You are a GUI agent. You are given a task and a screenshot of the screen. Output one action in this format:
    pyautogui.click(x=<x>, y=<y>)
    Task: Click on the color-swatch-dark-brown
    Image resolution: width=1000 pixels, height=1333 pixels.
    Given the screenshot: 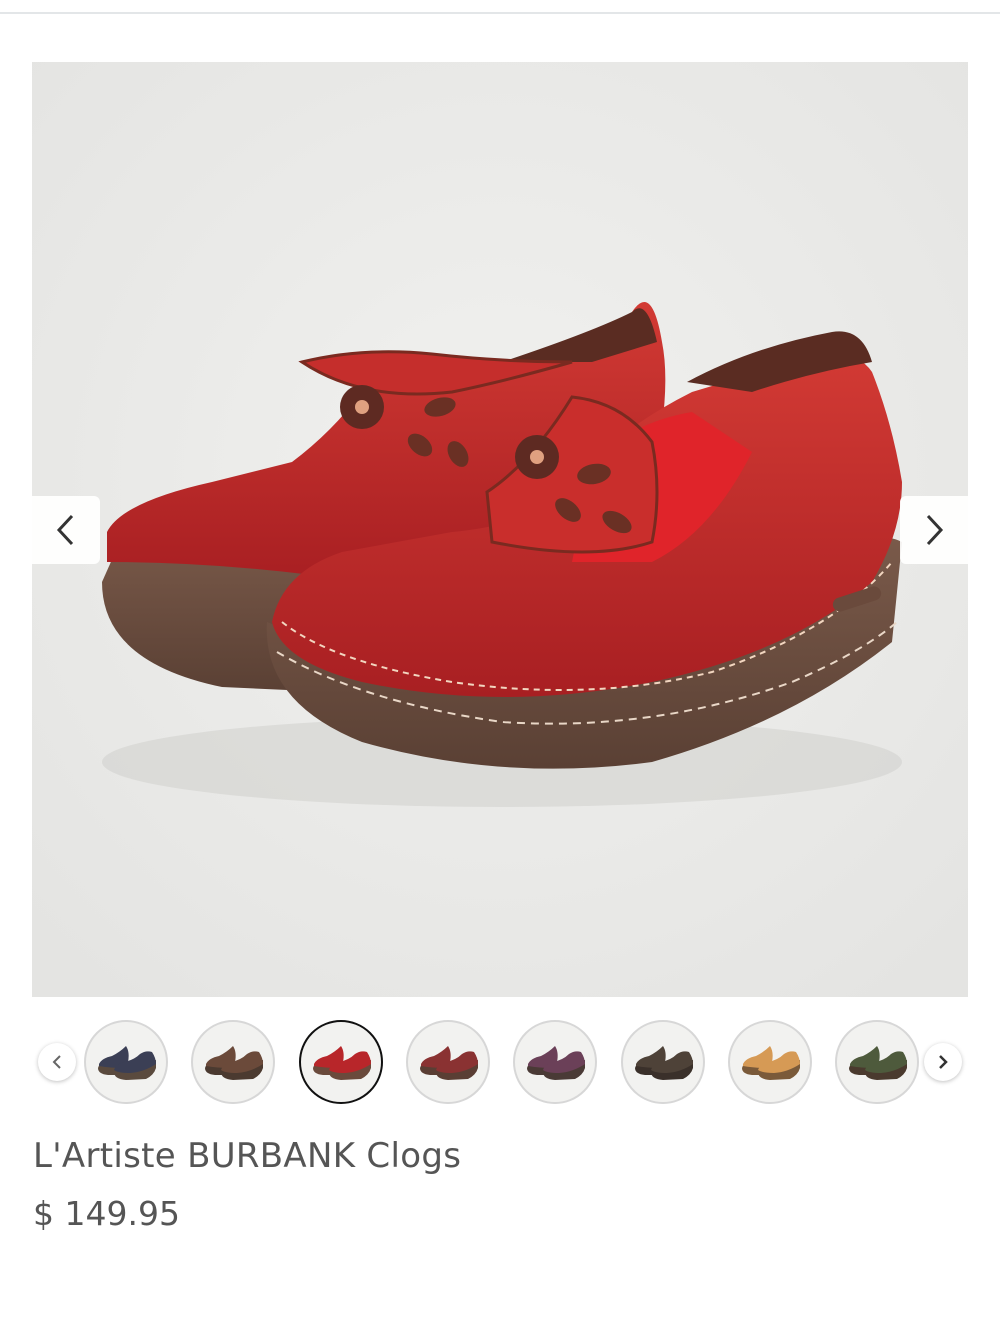 What is the action you would take?
    pyautogui.click(x=662, y=1062)
    